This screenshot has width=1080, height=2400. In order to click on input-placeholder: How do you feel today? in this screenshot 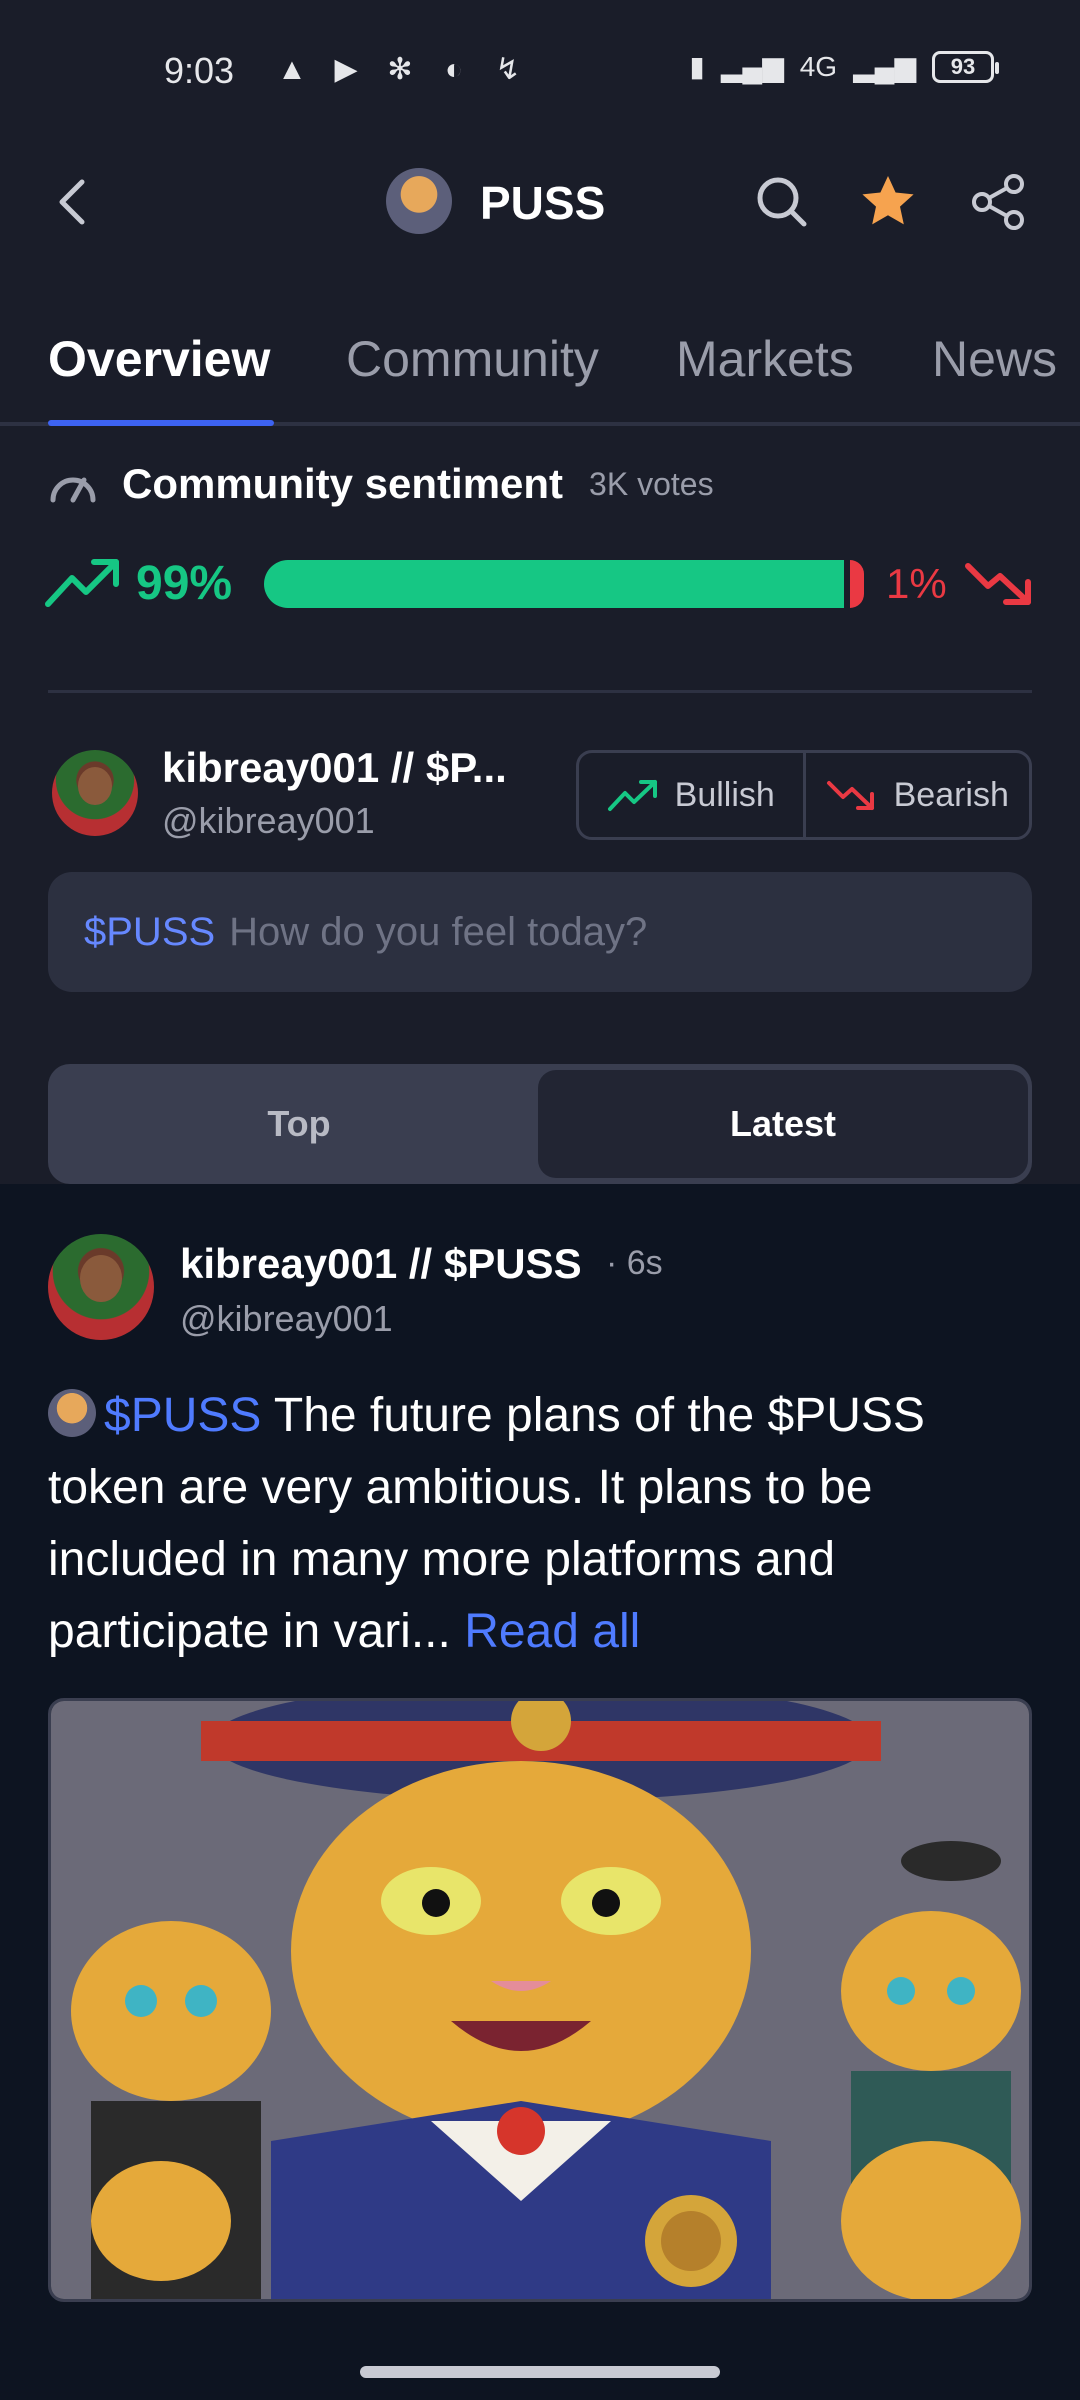, I will do `click(438, 931)`.